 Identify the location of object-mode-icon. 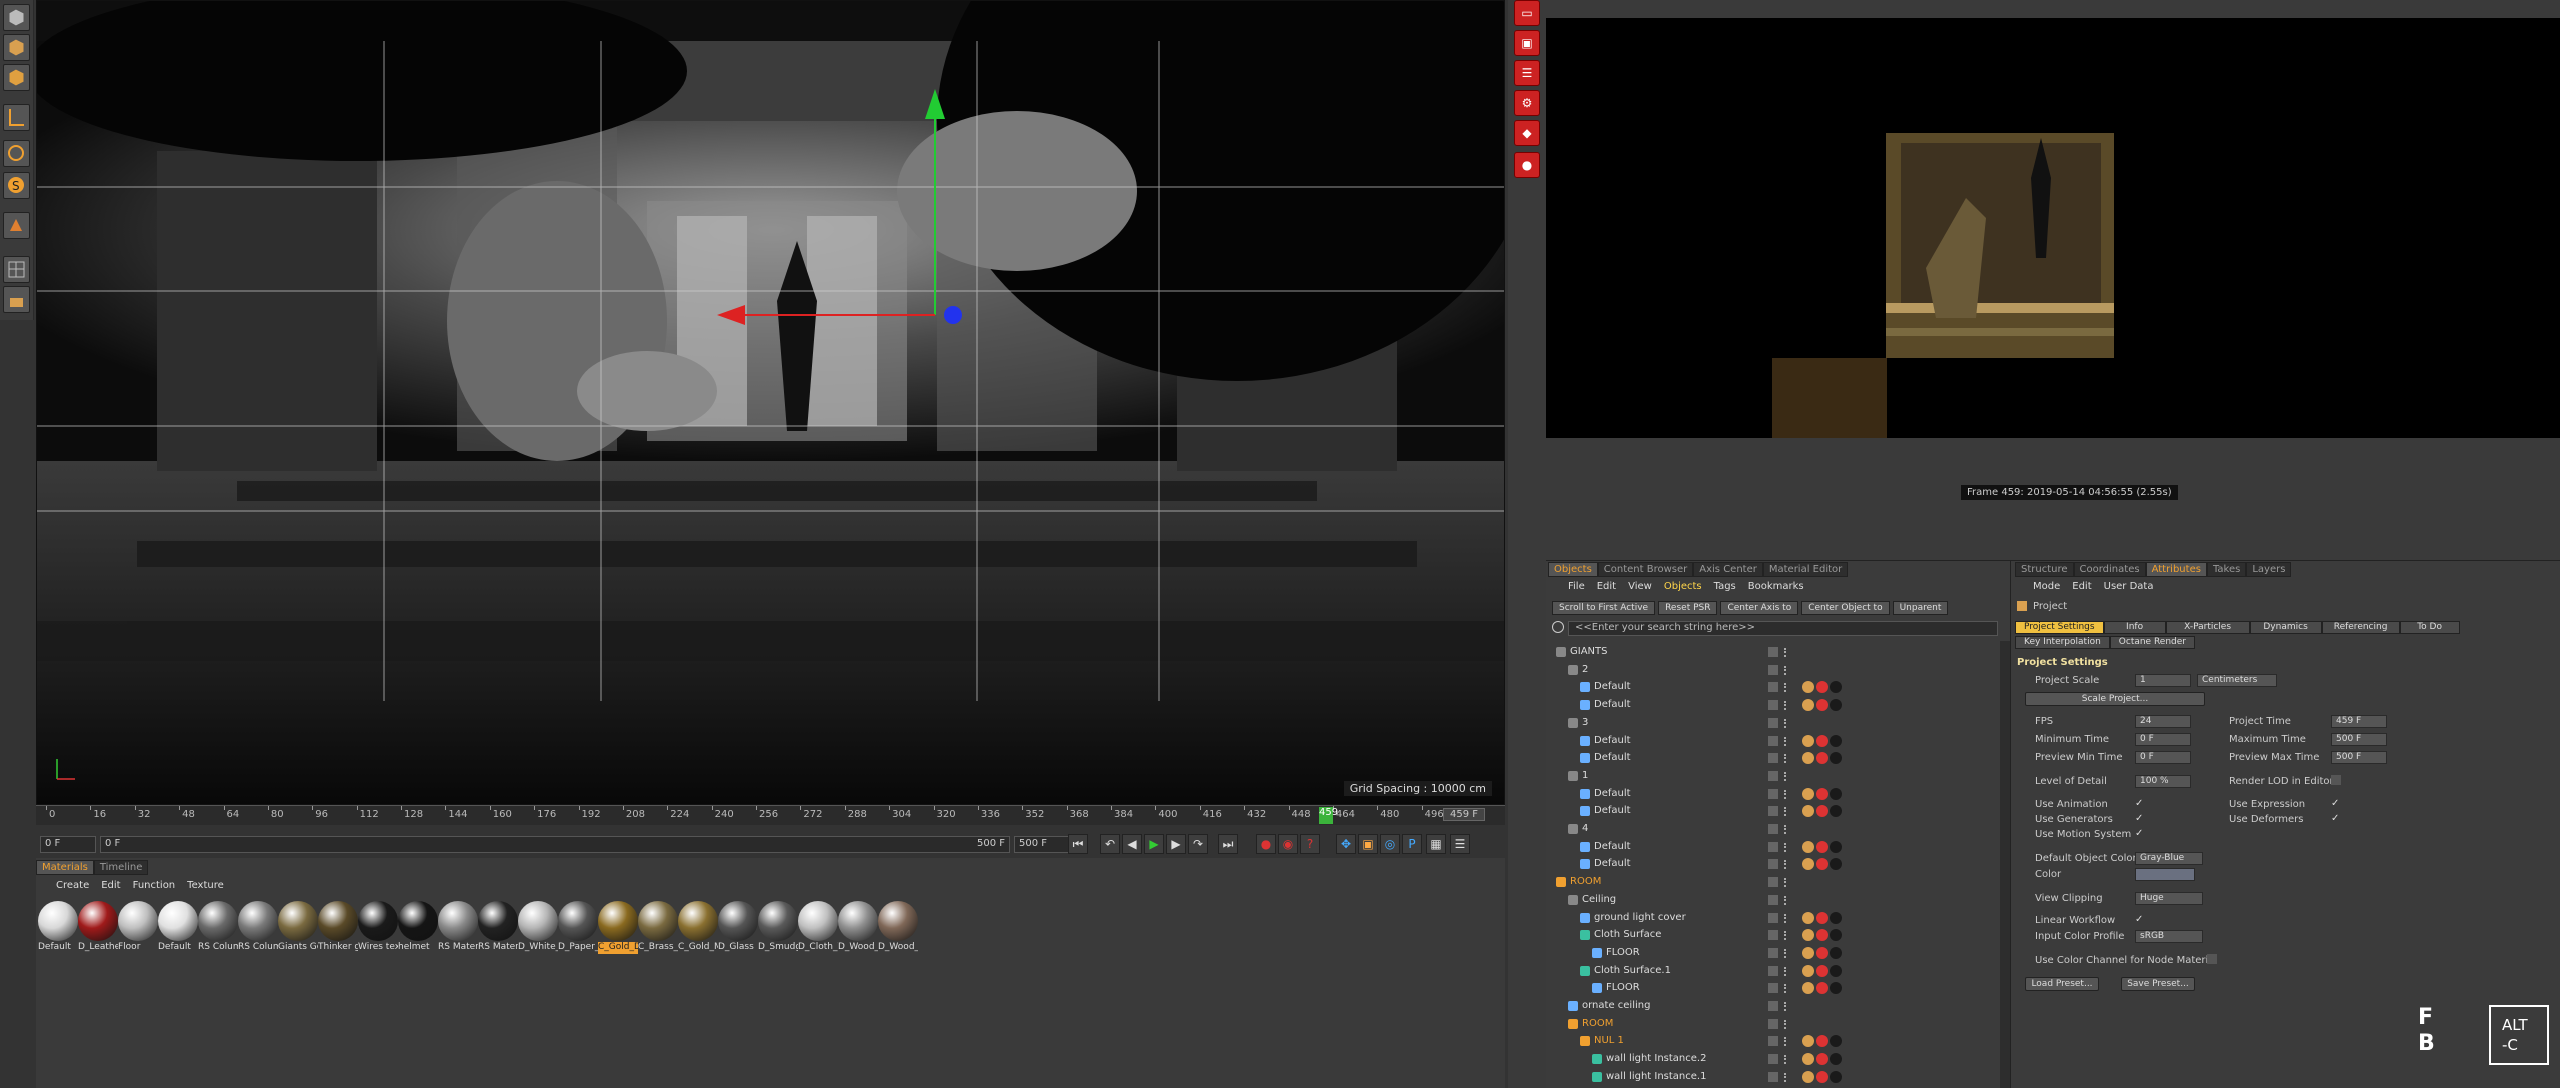
(16, 77).